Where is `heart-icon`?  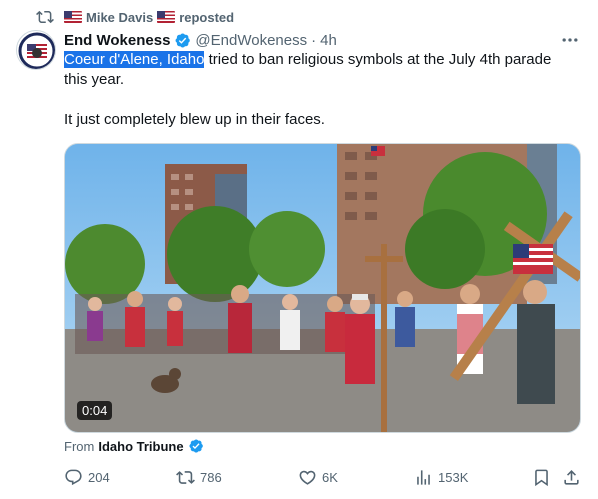
heart-icon is located at coordinates (307, 477).